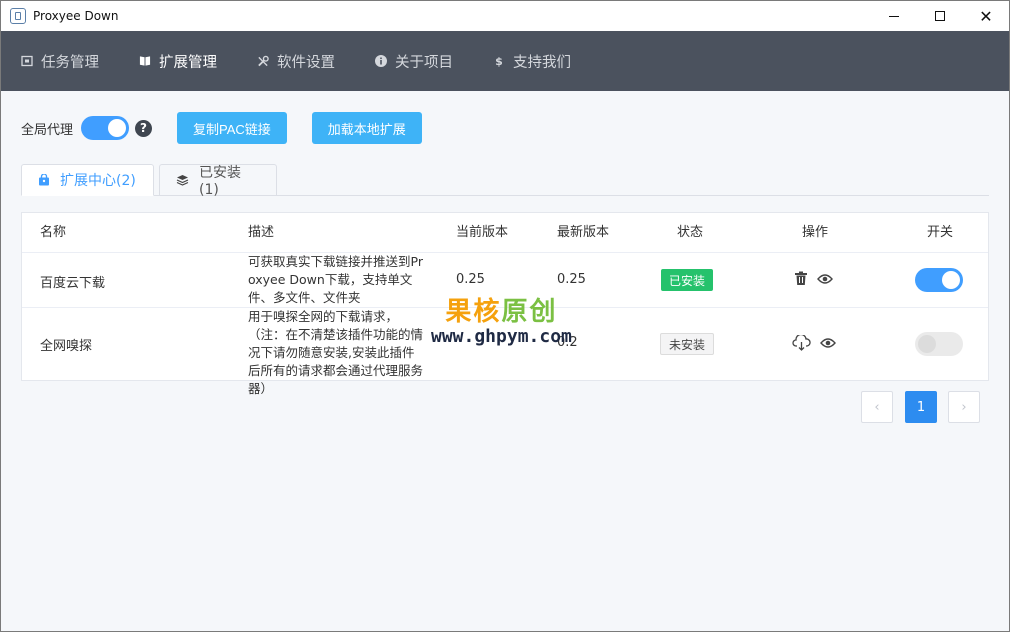 The width and height of the screenshot is (1010, 632). What do you see at coordinates (263, 61) in the screenshot?
I see `tools-icon` at bounding box center [263, 61].